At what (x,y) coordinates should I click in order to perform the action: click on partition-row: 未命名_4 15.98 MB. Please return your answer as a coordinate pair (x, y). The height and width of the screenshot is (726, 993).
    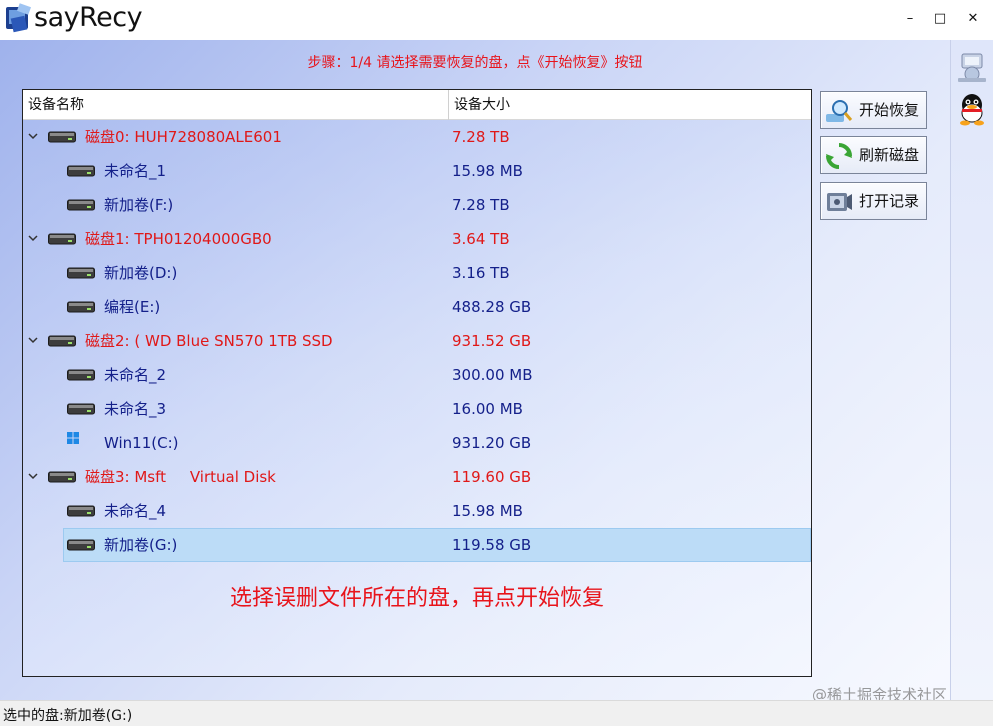
    Looking at the image, I should click on (417, 511).